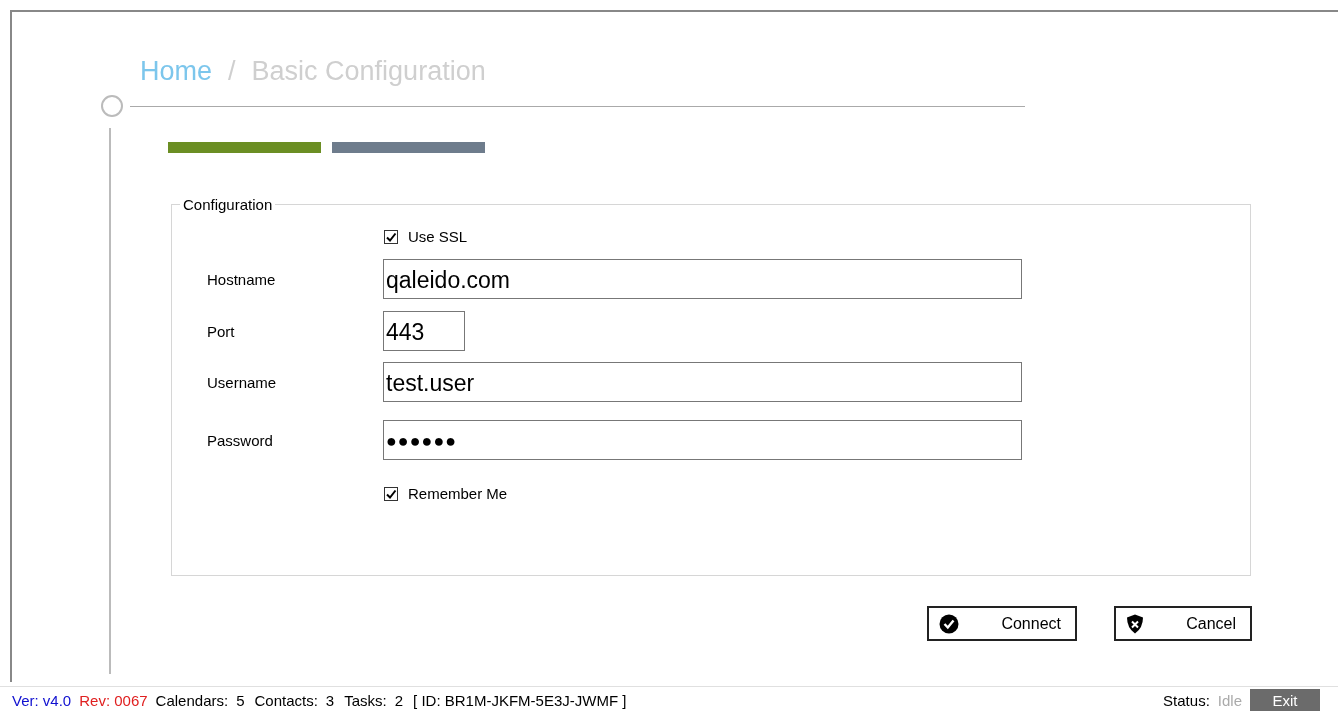 The height and width of the screenshot is (715, 1338). I want to click on shield-x-icon, so click(1135, 623).